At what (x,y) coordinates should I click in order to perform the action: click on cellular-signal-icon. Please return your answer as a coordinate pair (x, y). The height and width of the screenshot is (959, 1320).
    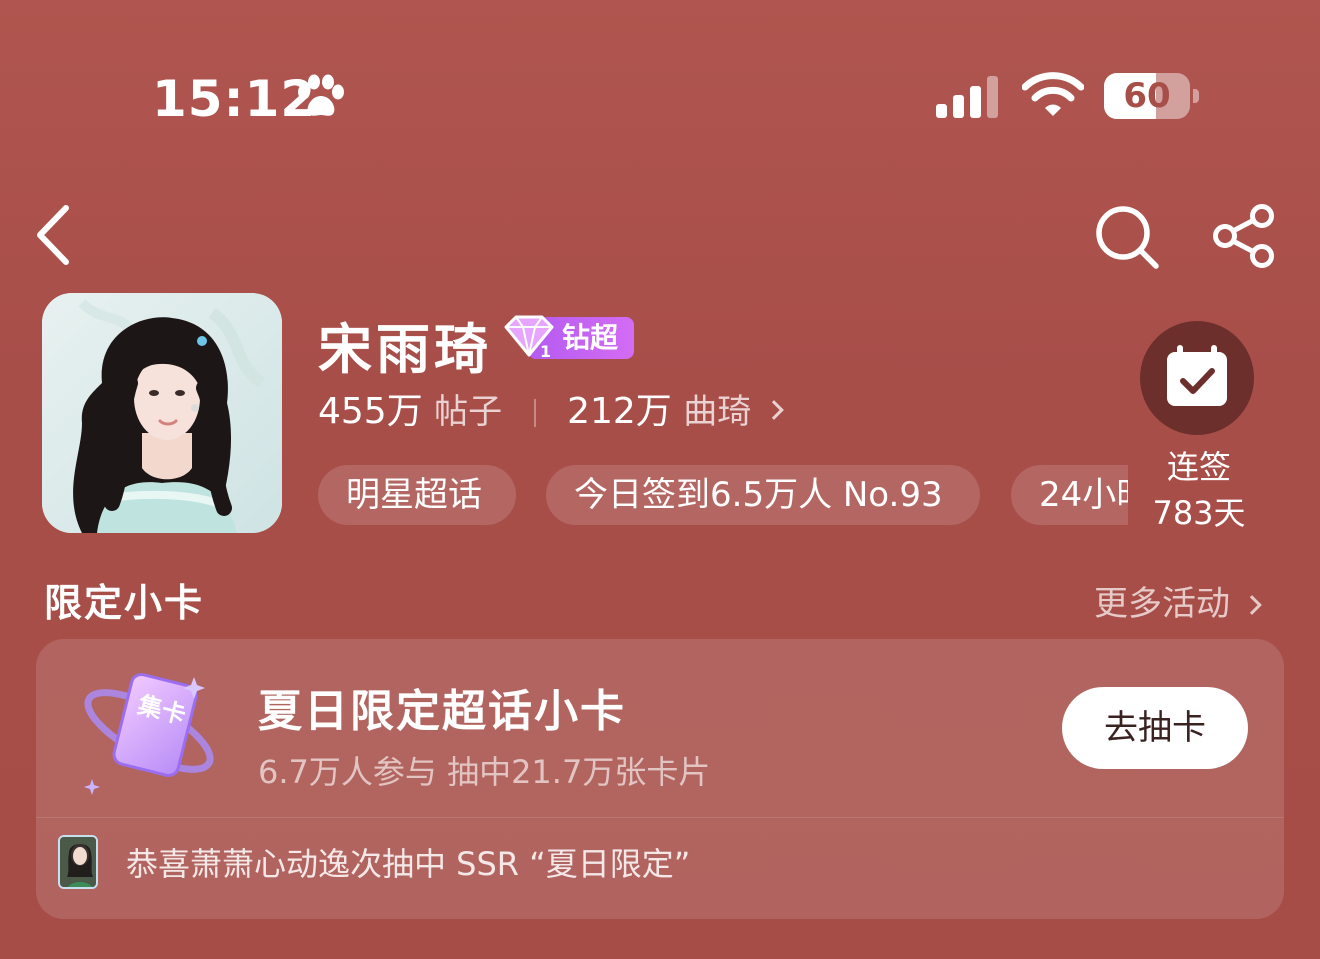
    Looking at the image, I should click on (967, 97).